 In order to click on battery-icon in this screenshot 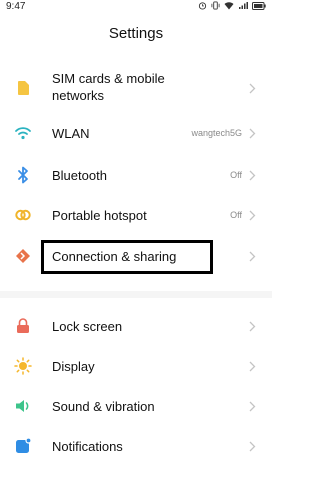, I will do `click(259, 5)`.